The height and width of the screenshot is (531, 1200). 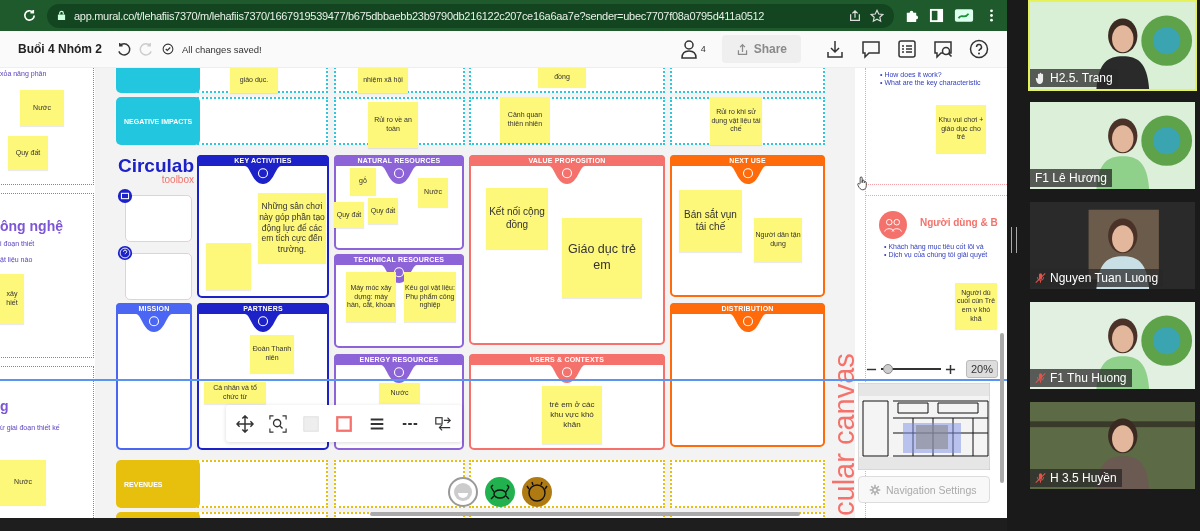 I want to click on sticky-note: Kết nối cộng đồng, so click(x=517, y=218).